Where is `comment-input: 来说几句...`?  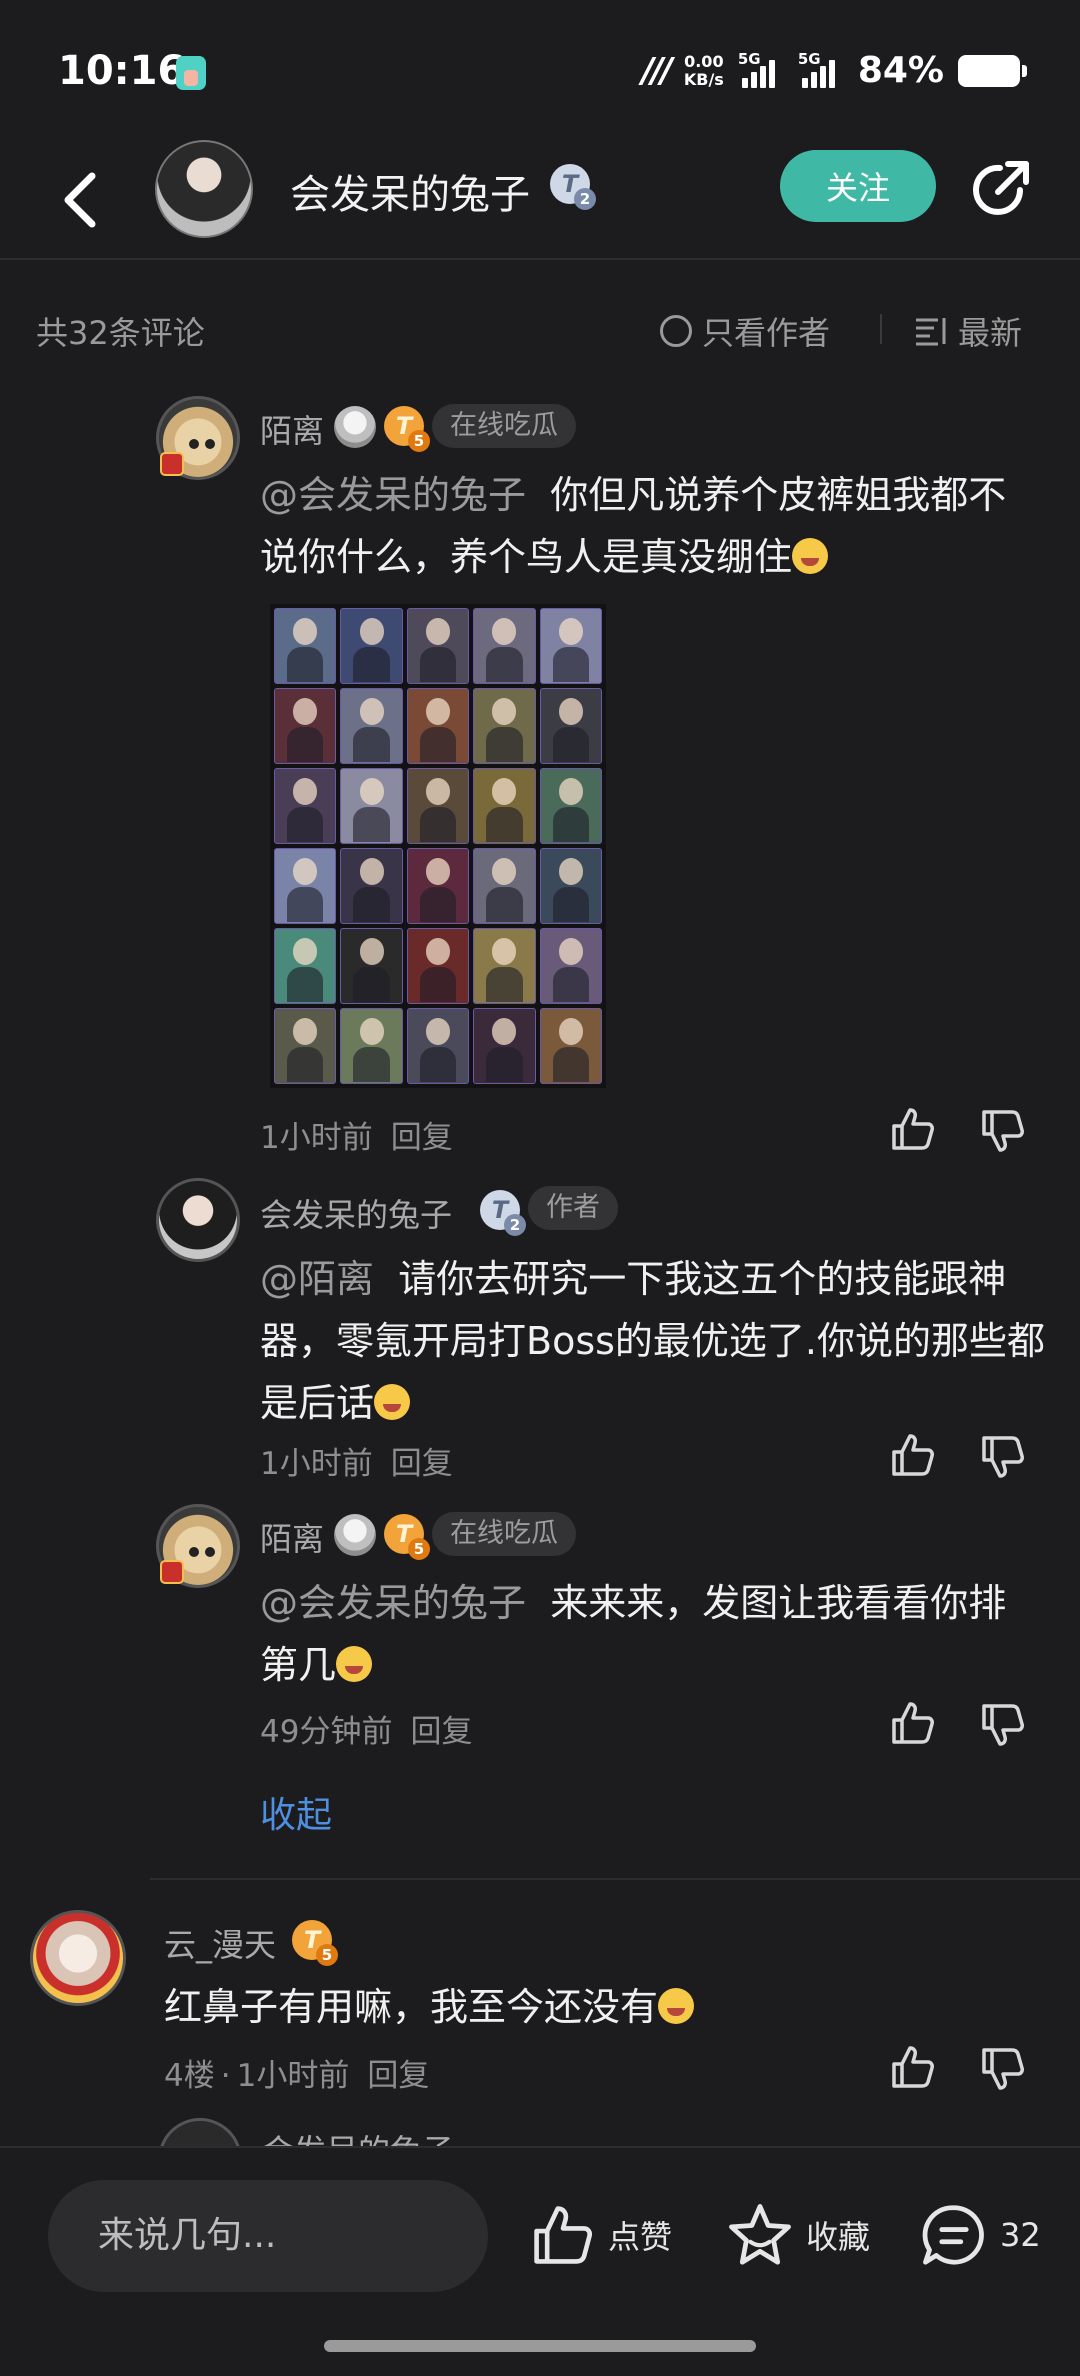 comment-input: 来说几句... is located at coordinates (268, 2236).